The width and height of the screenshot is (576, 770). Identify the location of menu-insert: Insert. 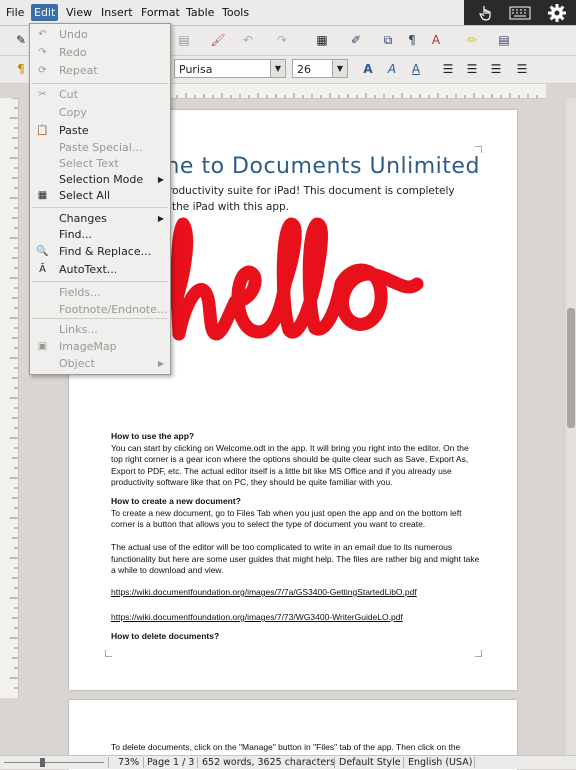
(117, 12).